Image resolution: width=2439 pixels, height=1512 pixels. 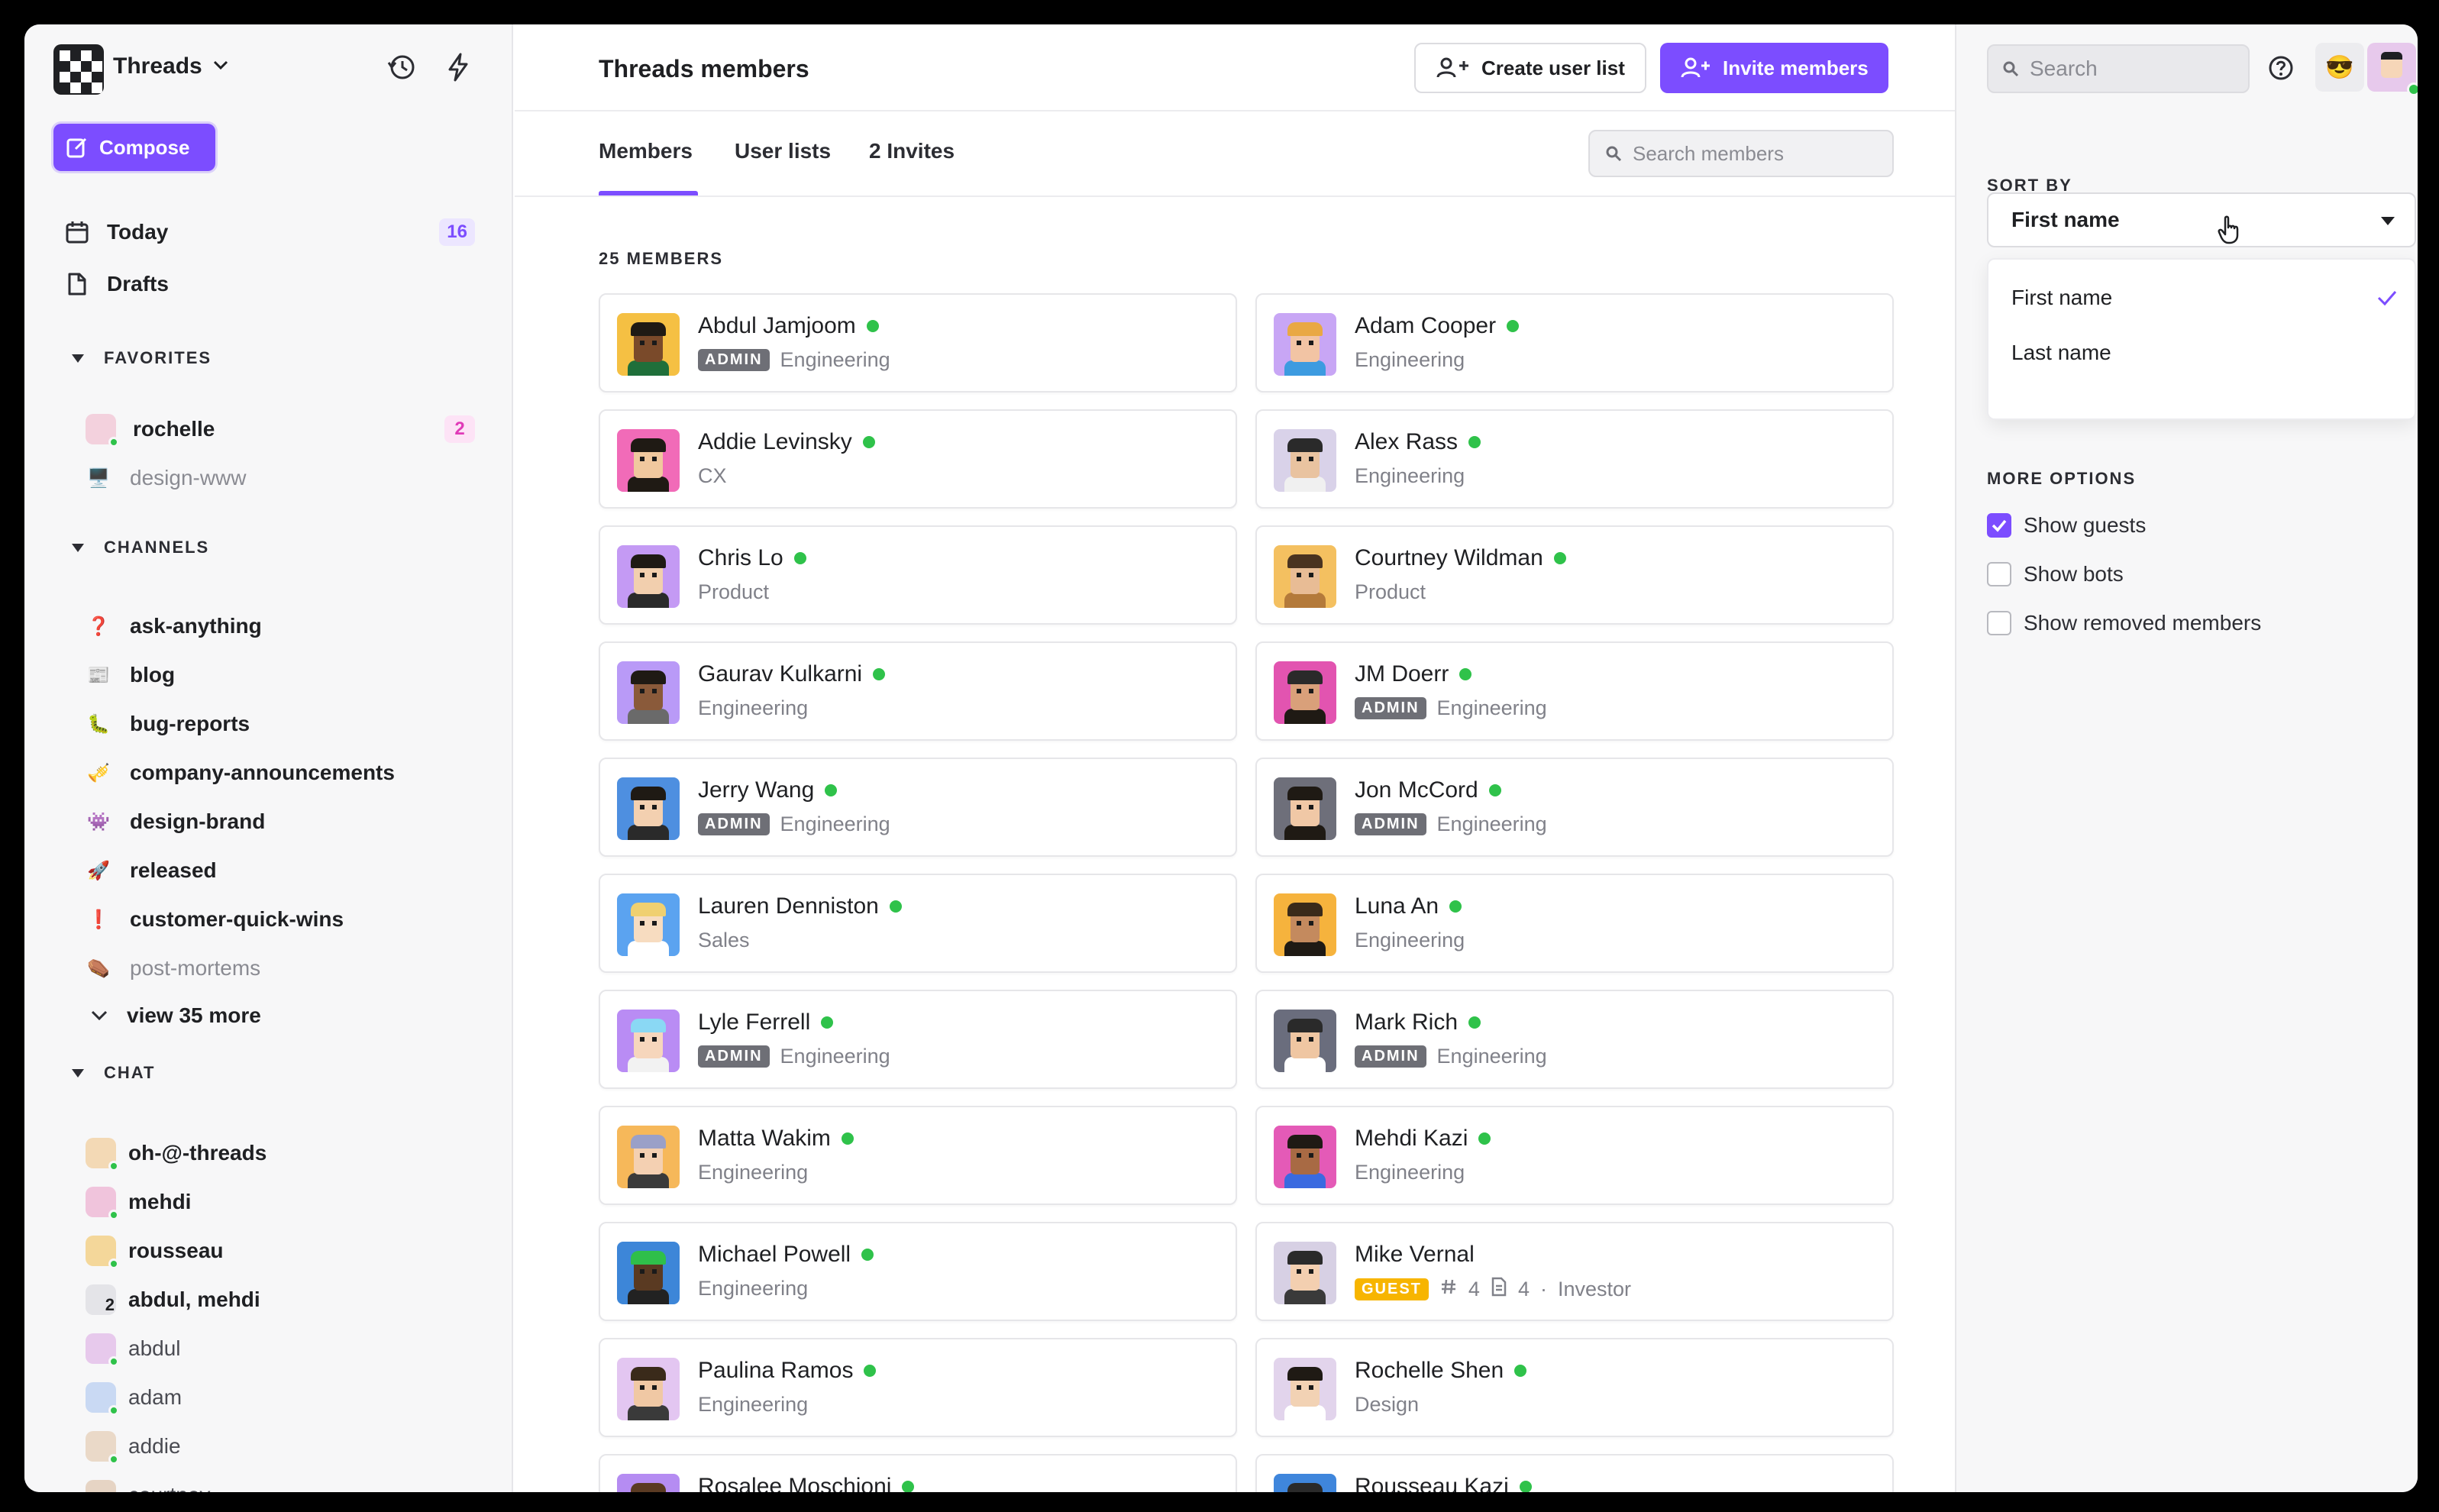 I want to click on member-card: Alex Rass Engineering, so click(x=1575, y=459).